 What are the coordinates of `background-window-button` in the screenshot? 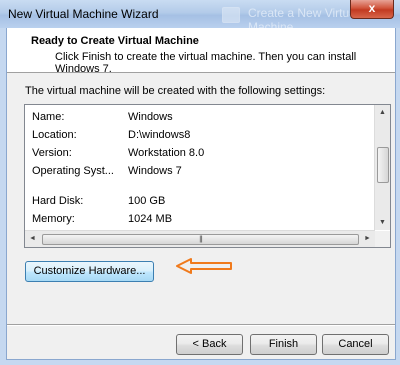 It's located at (231, 15).